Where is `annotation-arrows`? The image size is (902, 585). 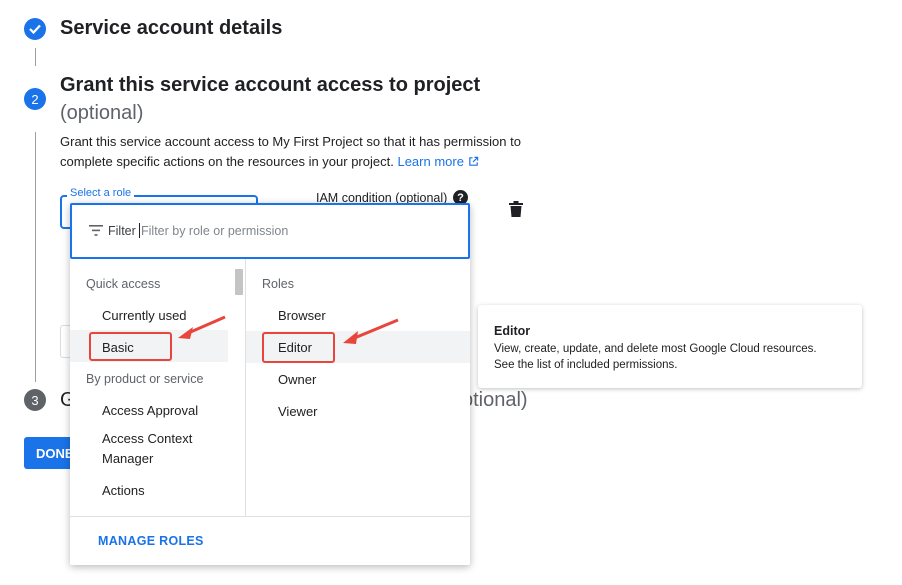
annotation-arrows is located at coordinates (288, 329).